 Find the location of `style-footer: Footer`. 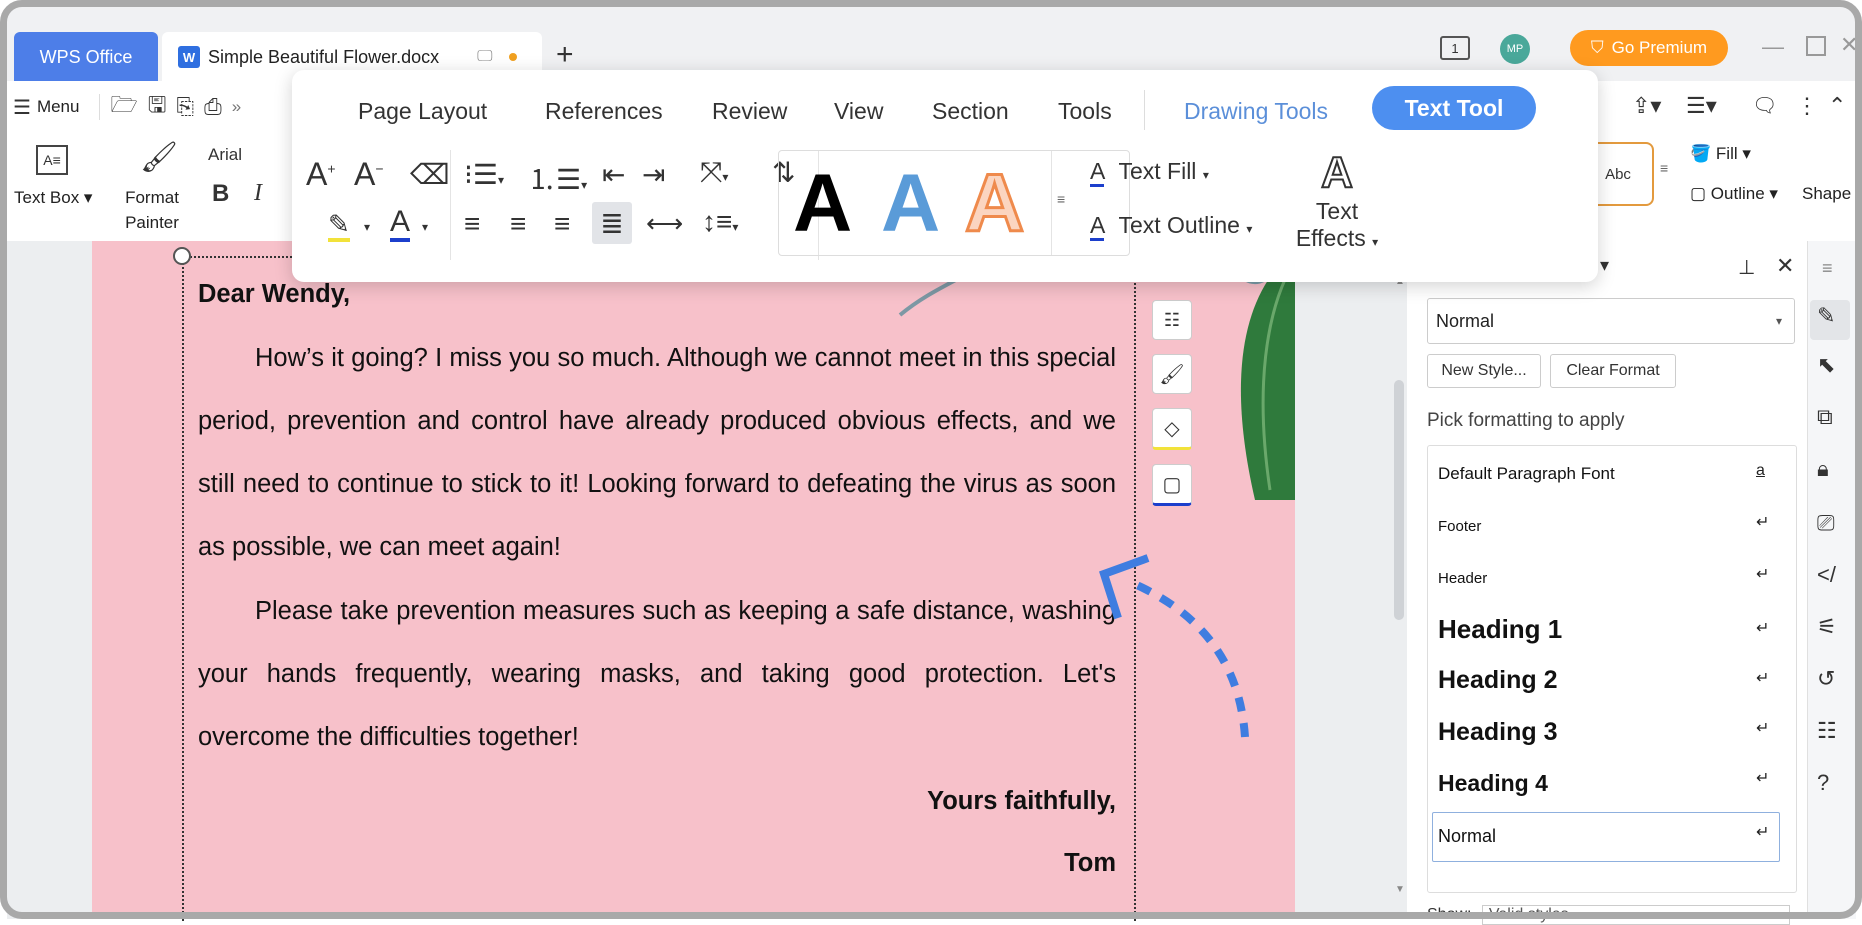

style-footer: Footer is located at coordinates (1459, 526).